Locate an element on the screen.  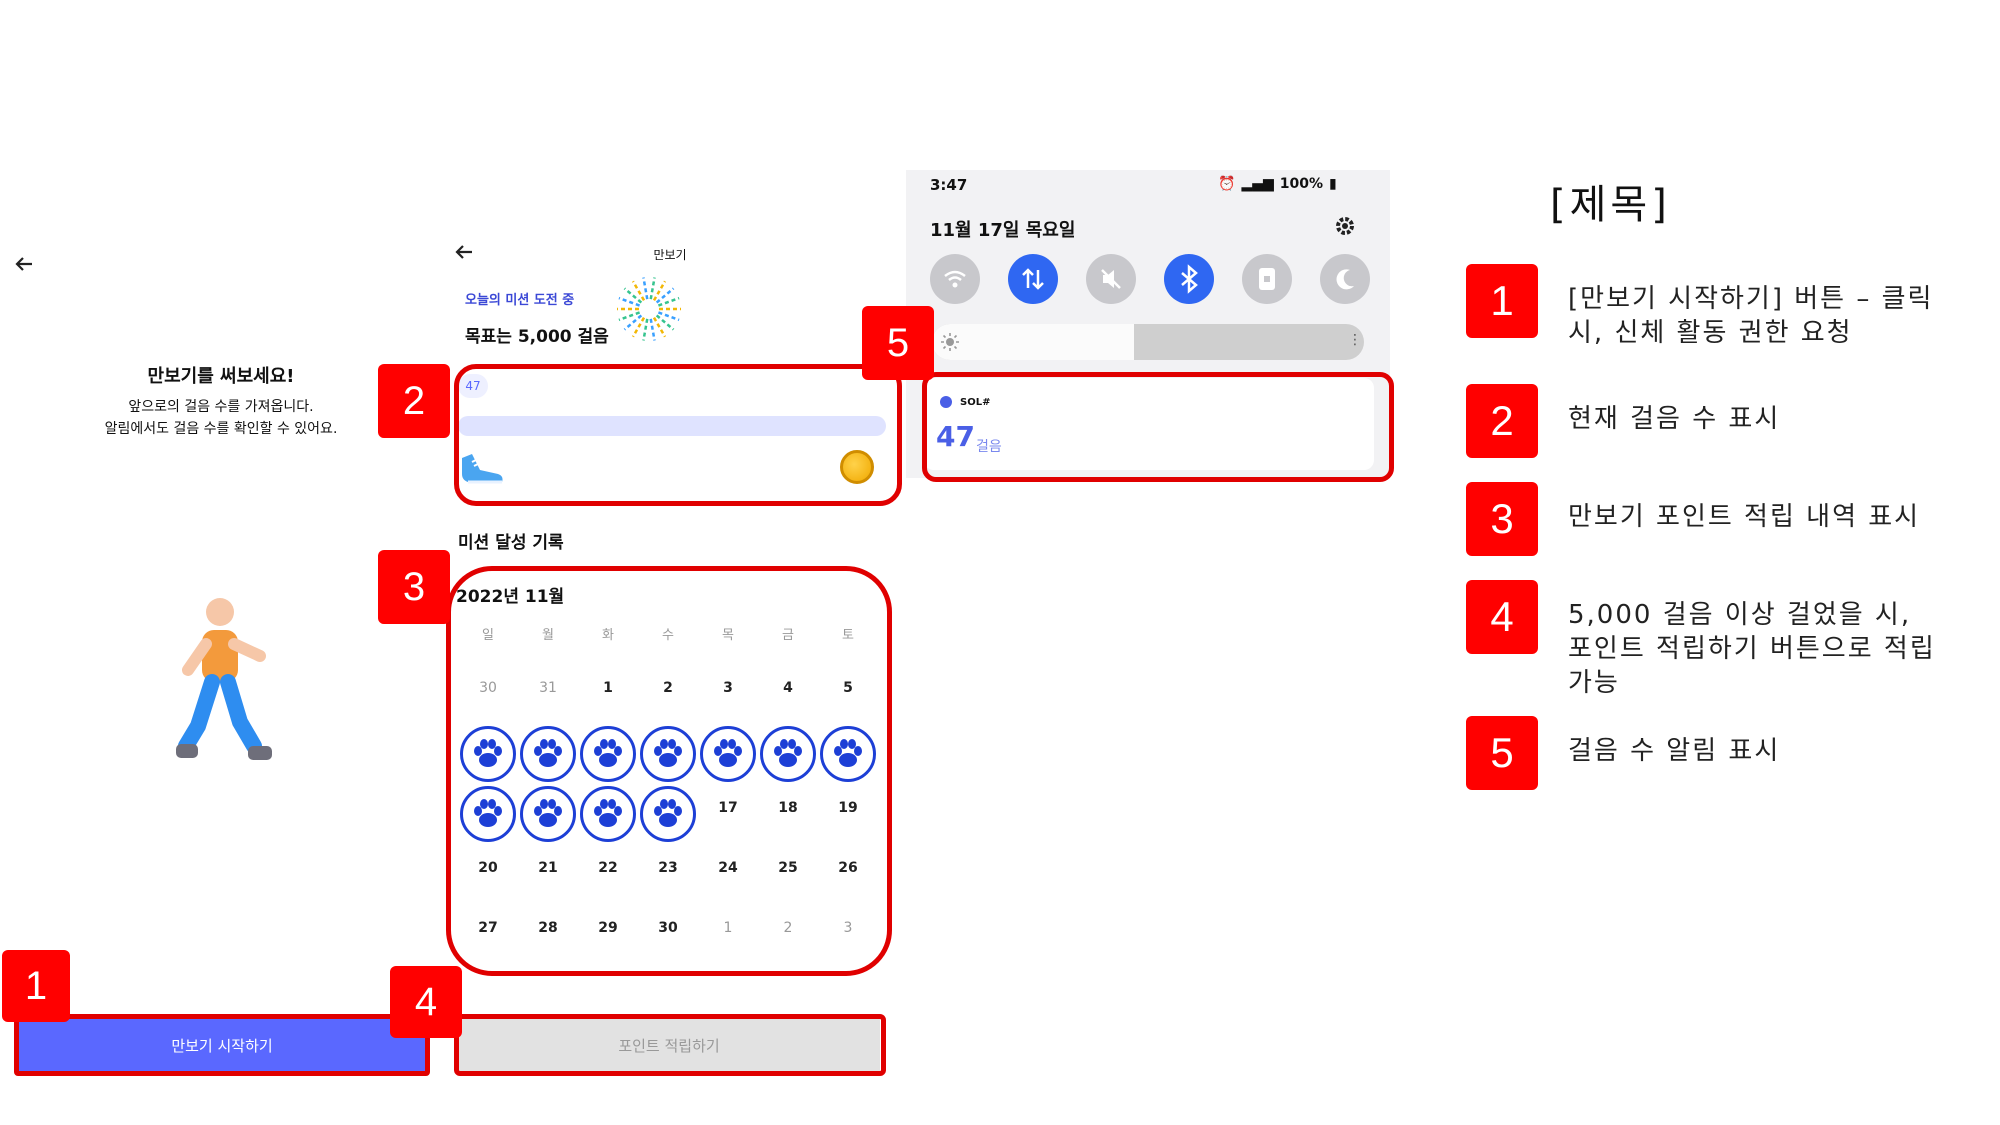
gear-icon is located at coordinates (1345, 226).